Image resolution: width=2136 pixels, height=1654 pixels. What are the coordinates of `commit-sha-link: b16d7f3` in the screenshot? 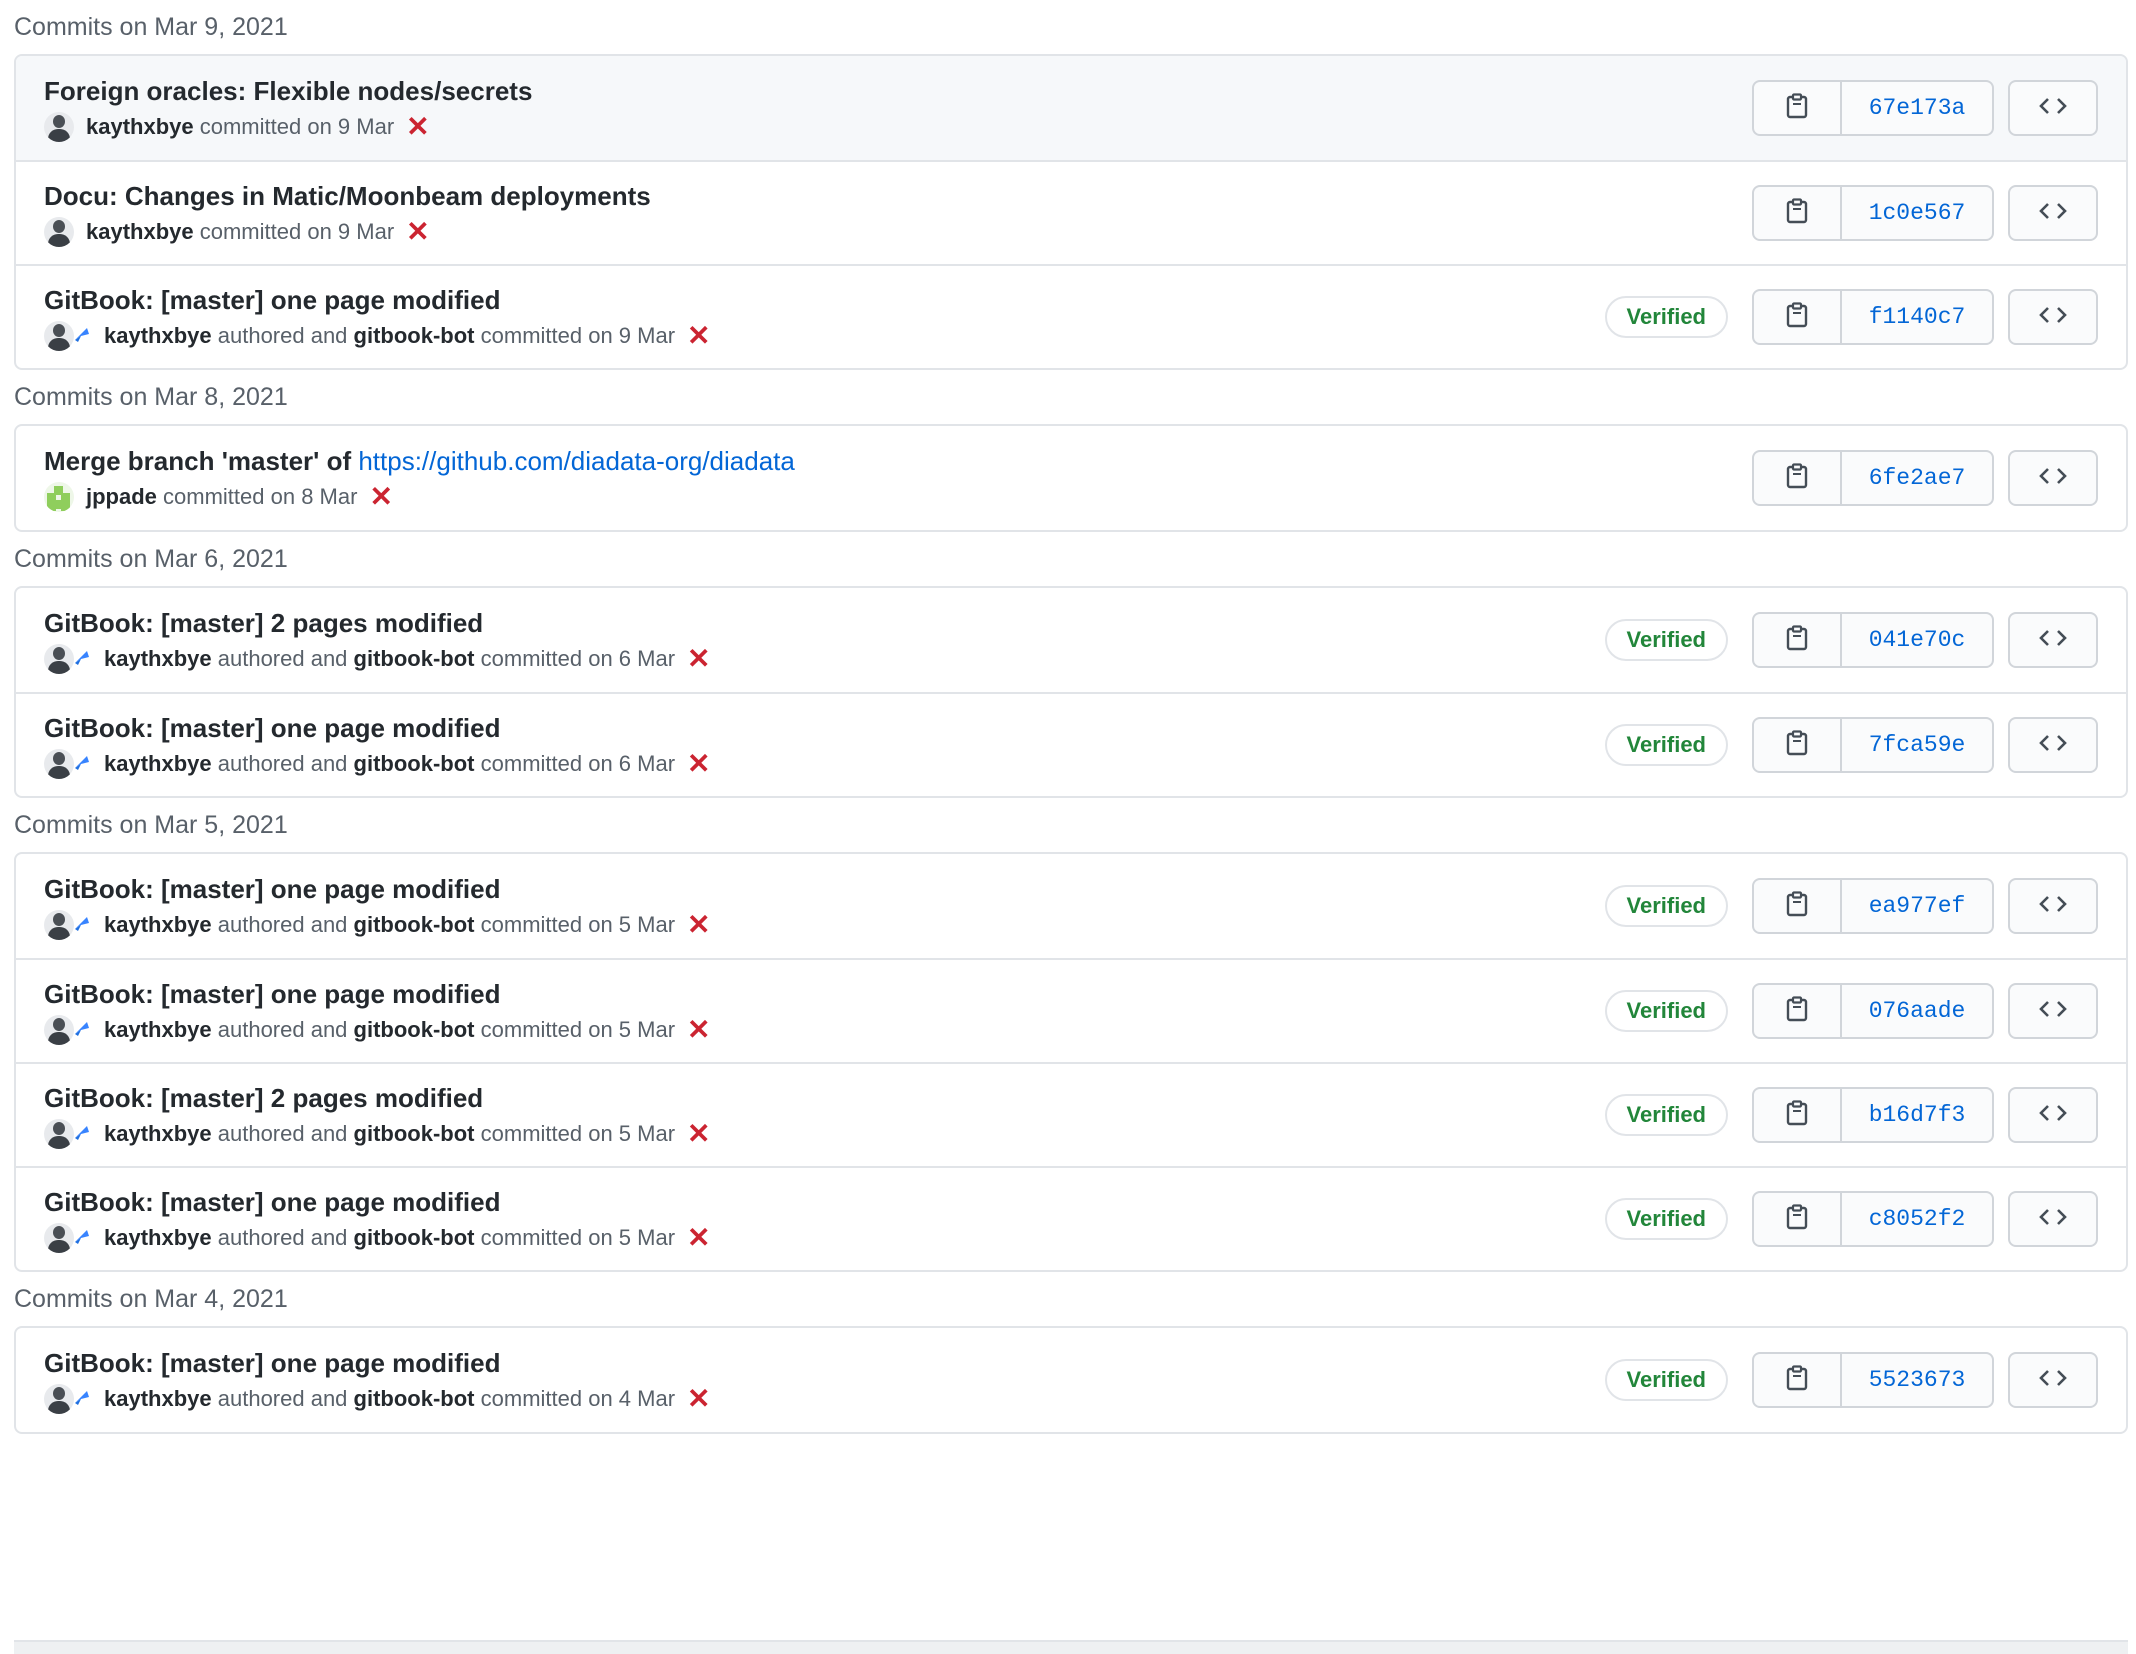 It's located at (1917, 1115).